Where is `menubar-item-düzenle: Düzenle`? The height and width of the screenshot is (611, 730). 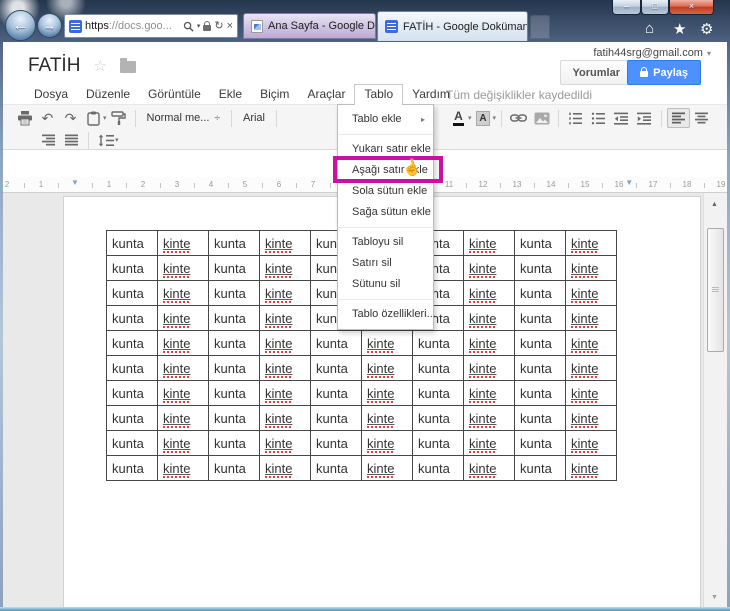
menubar-item-düzenle: Düzenle is located at coordinates (108, 94).